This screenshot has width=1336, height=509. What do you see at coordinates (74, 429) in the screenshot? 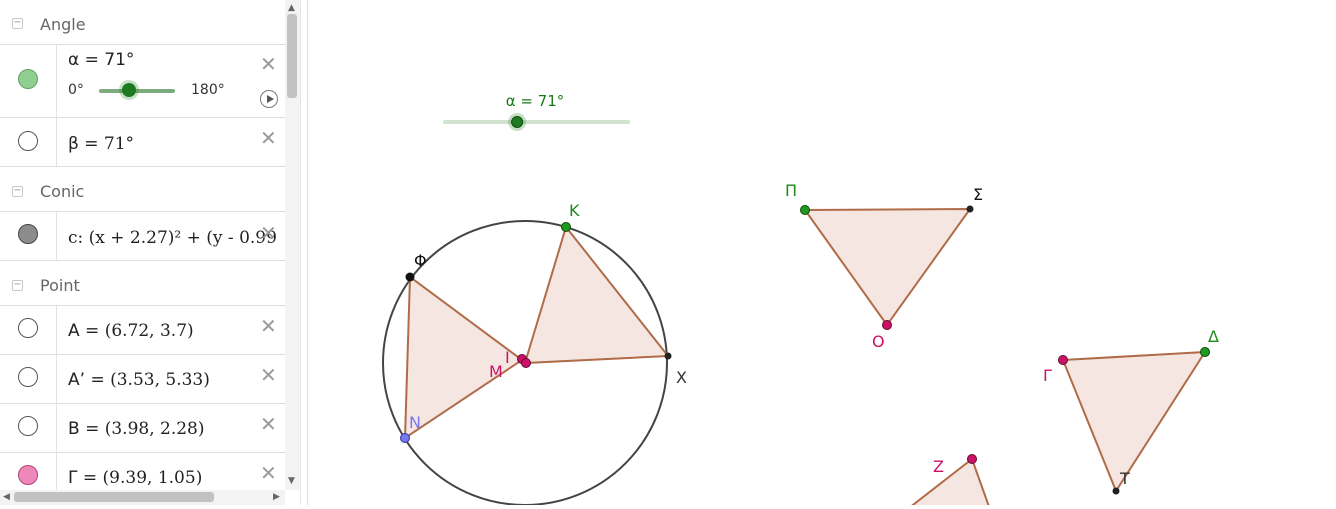
I see `point-B-name: B` at bounding box center [74, 429].